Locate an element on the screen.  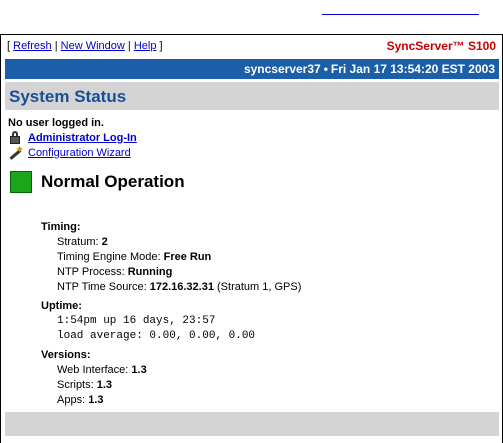
versions-heading: Versions: is located at coordinates (66, 355).